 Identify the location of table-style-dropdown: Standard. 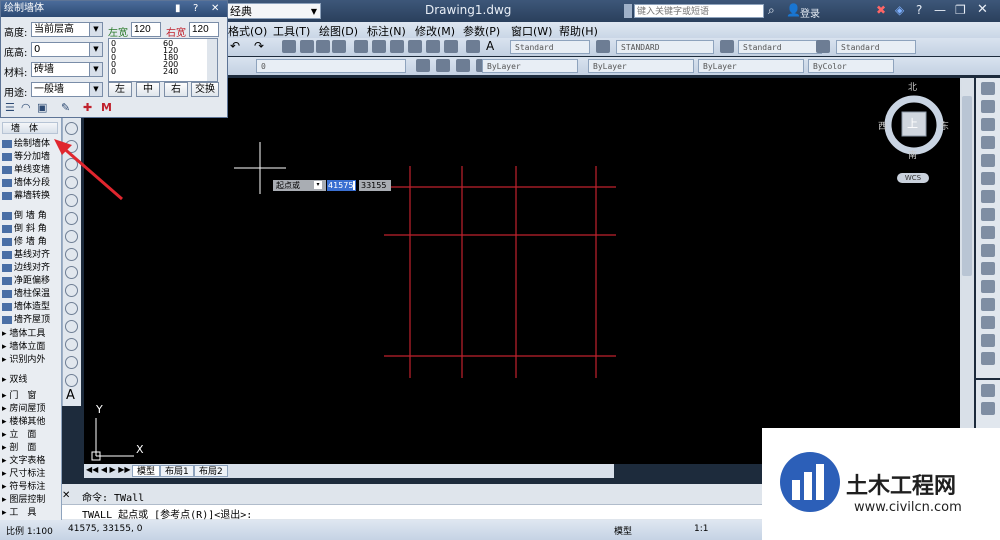
(780, 47).